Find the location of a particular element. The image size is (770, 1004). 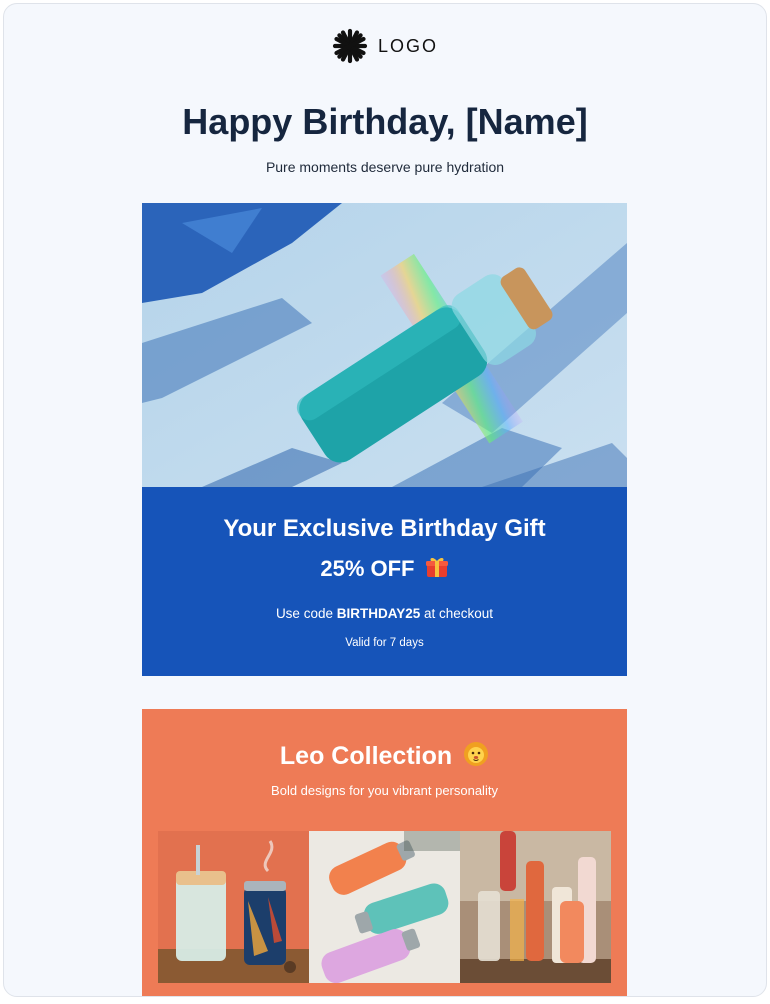

collection-title: Leo Collection is located at coordinates (384, 757).